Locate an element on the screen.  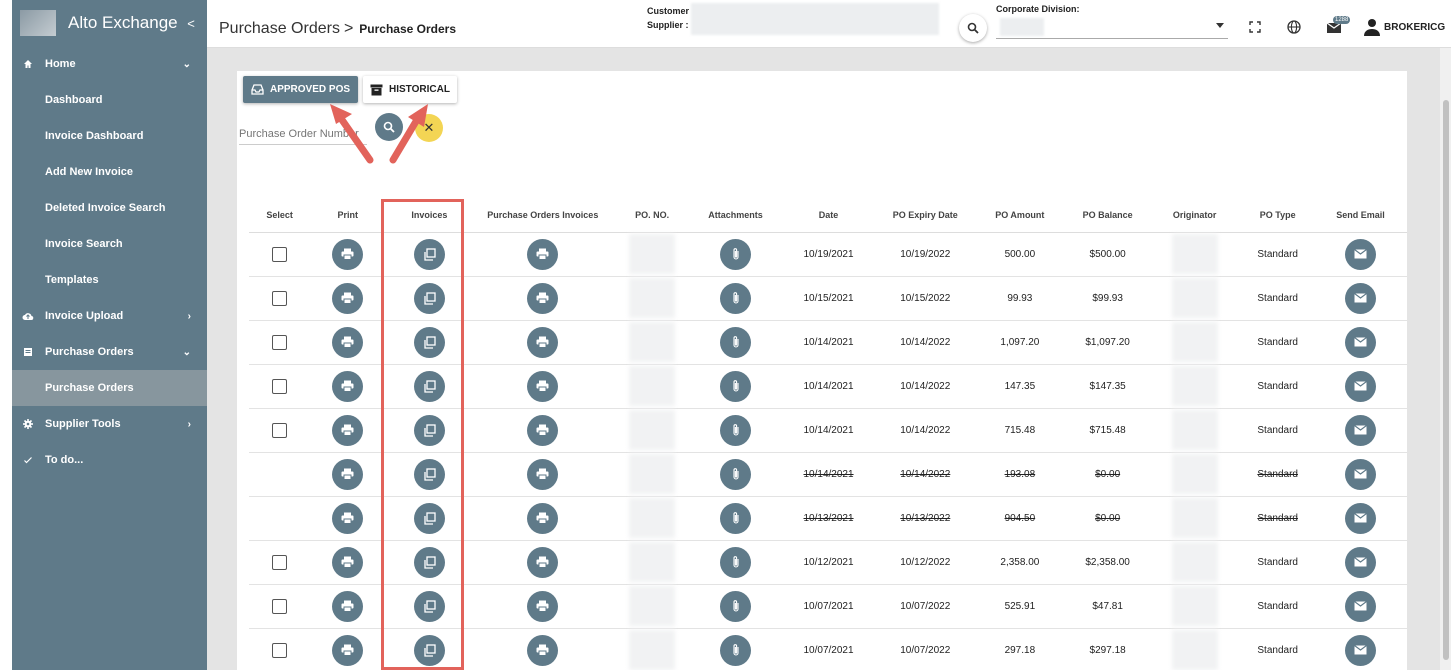
attachments-cell is located at coordinates (735, 254).